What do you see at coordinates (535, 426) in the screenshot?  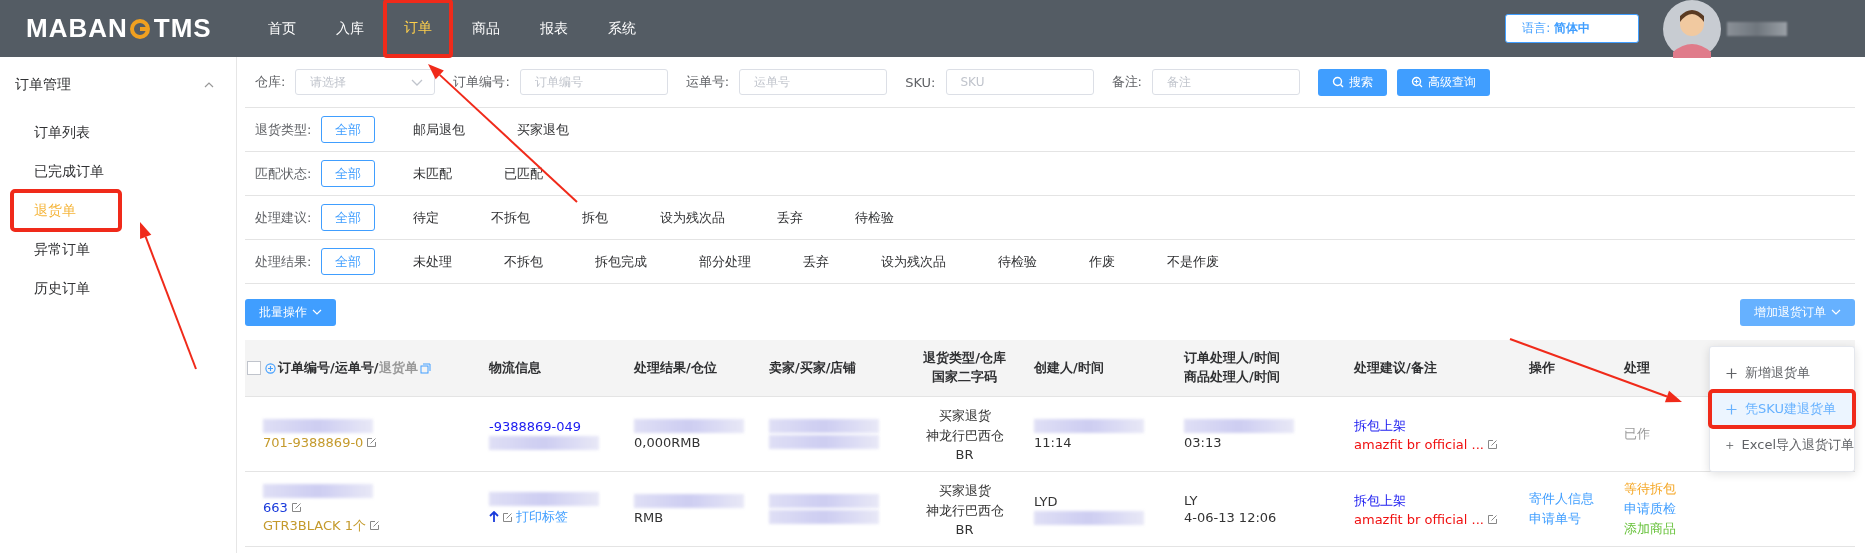 I see `table-link: -9388869-049` at bounding box center [535, 426].